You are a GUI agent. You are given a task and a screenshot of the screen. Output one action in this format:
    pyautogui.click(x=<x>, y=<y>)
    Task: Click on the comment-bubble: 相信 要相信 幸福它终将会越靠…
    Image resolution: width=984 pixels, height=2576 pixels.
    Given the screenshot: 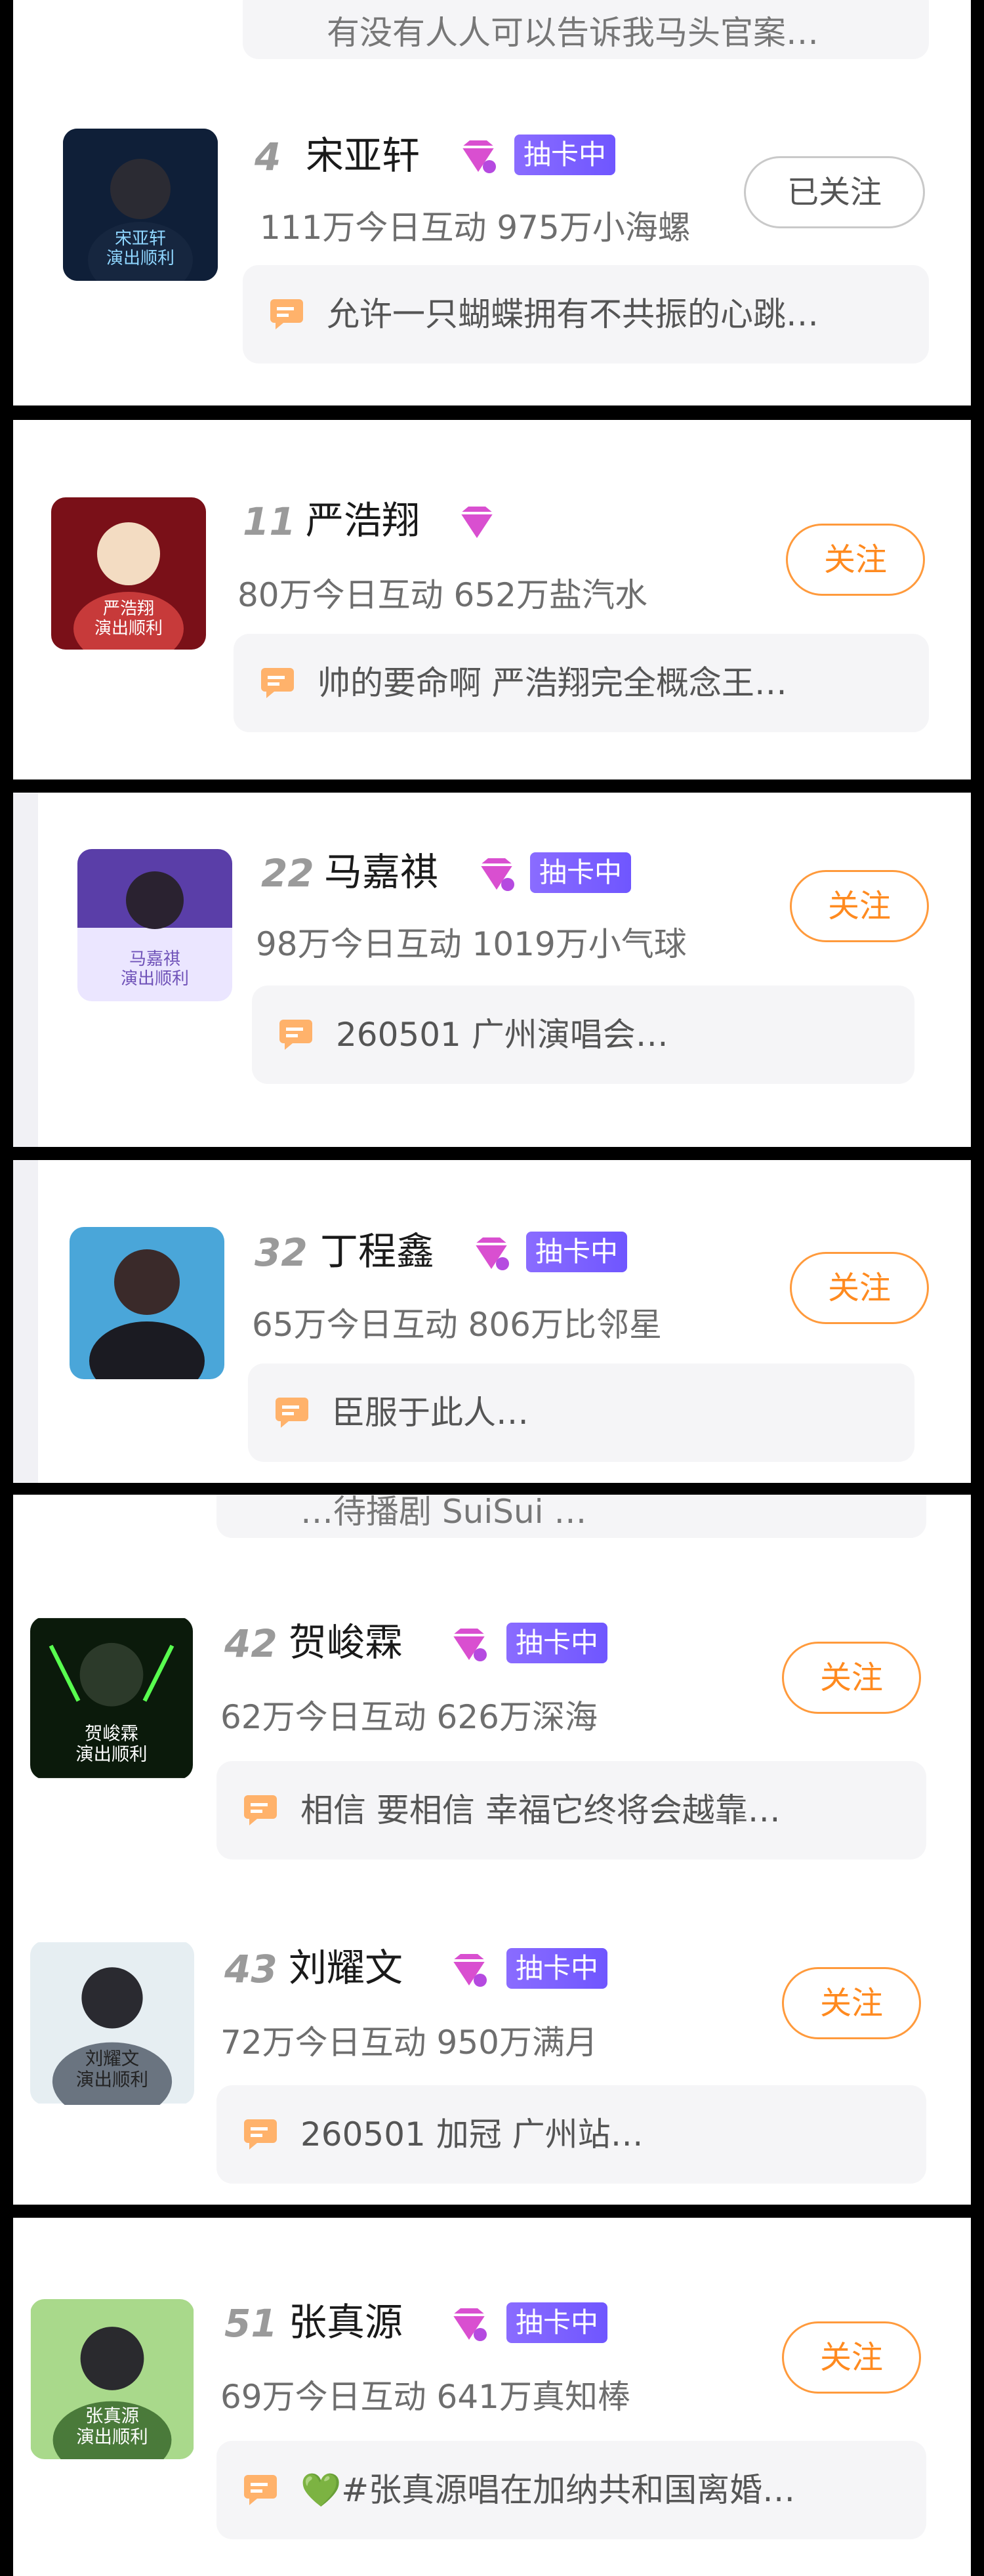 What is the action you would take?
    pyautogui.click(x=571, y=1810)
    